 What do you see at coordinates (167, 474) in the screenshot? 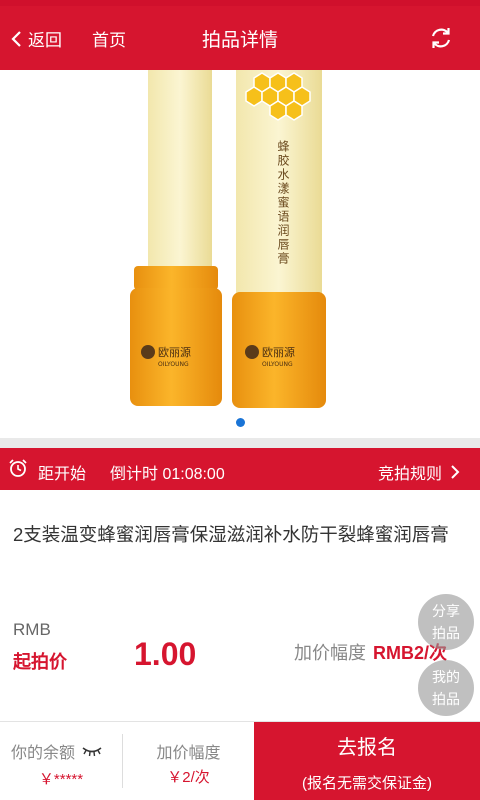
I see `countdown-timer: 倒计时 01:08:00` at bounding box center [167, 474].